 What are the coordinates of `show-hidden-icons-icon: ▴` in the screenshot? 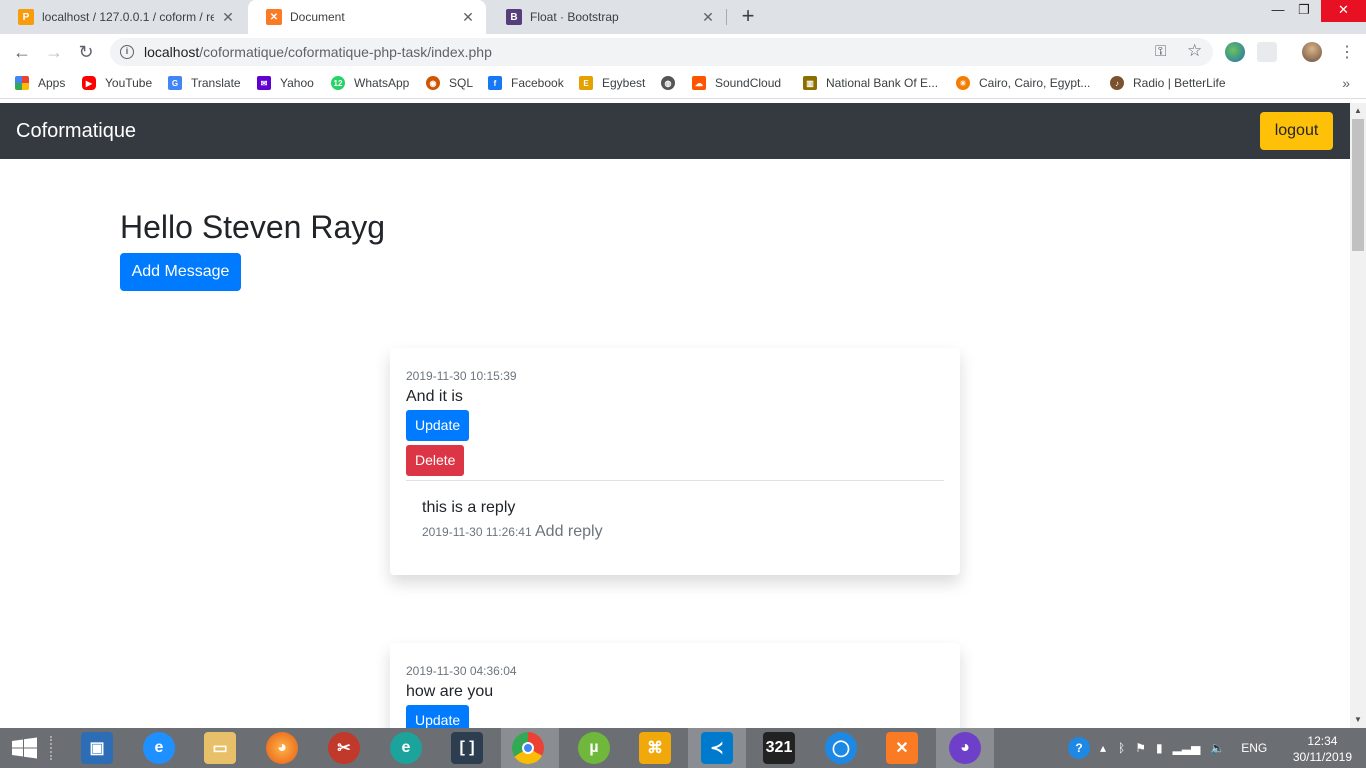 It's located at (1103, 748).